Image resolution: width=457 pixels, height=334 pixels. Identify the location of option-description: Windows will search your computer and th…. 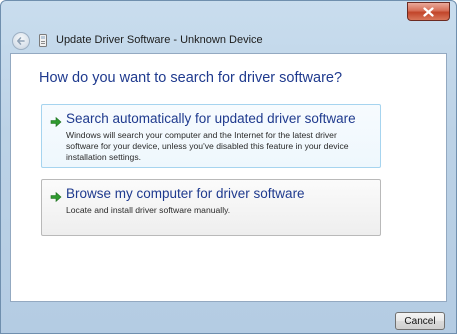
(207, 146).